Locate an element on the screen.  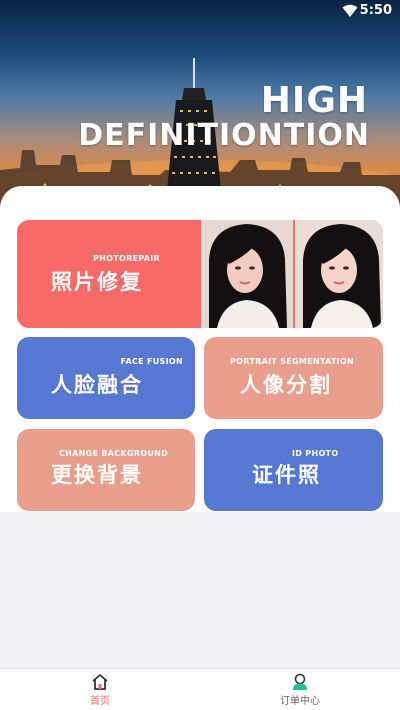
portrait-segmentation-tile: PORTRAIT SEGMENTATION 人像分割 is located at coordinates (293, 378).